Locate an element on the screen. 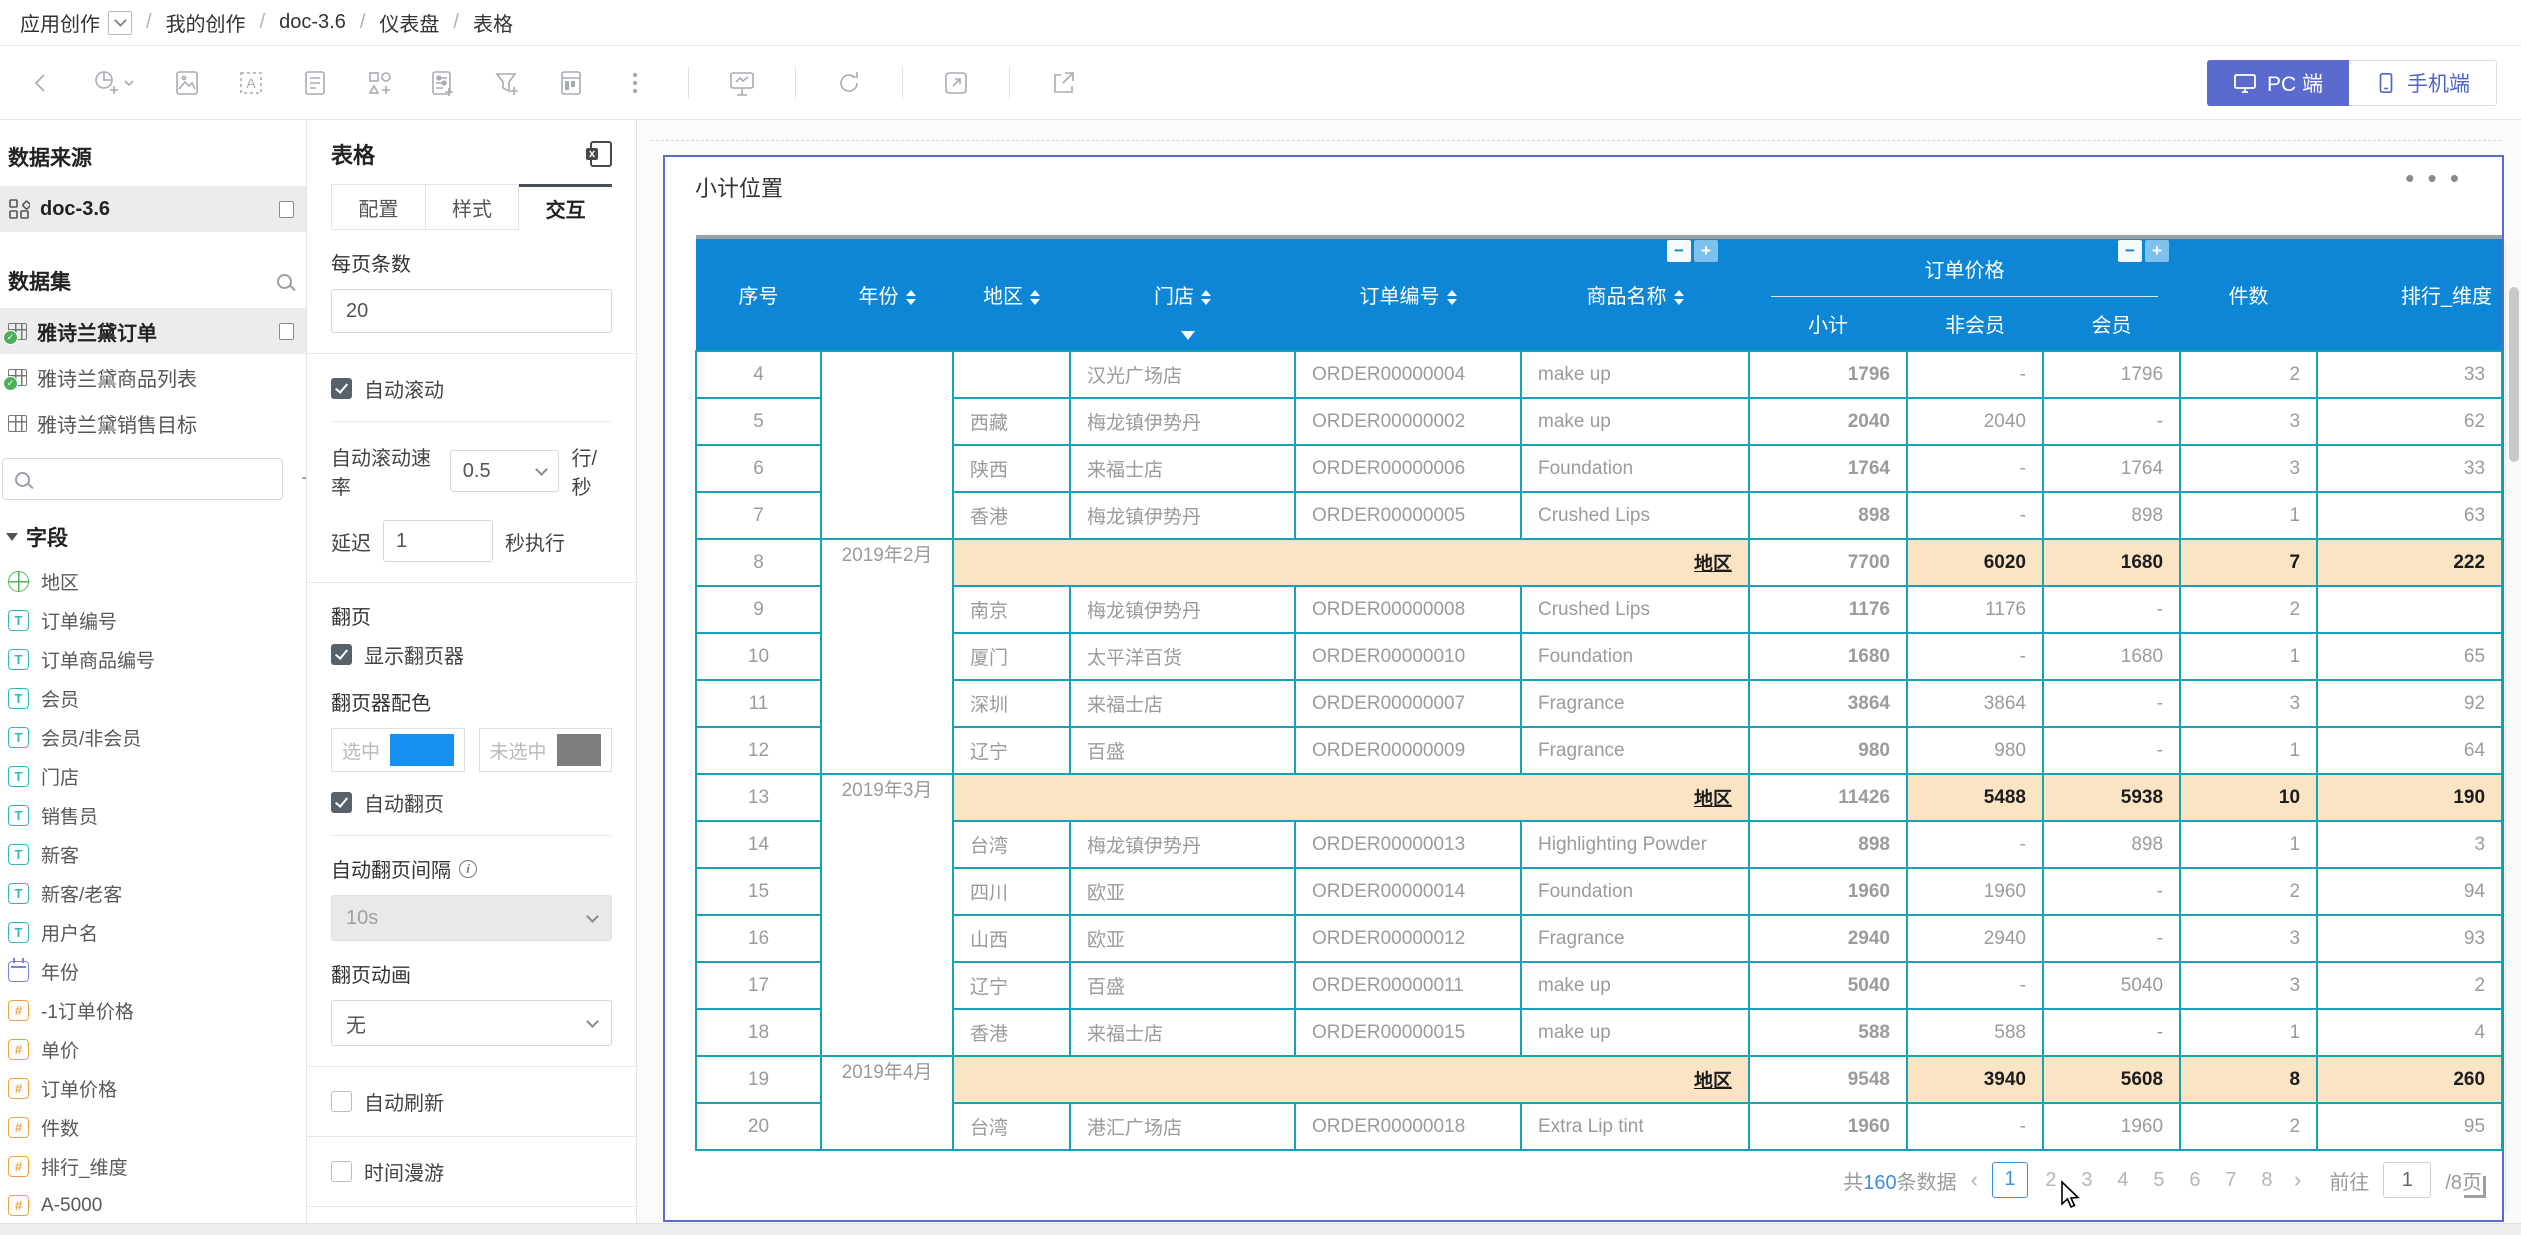  cell-region: 山西 is located at coordinates (1011, 938).